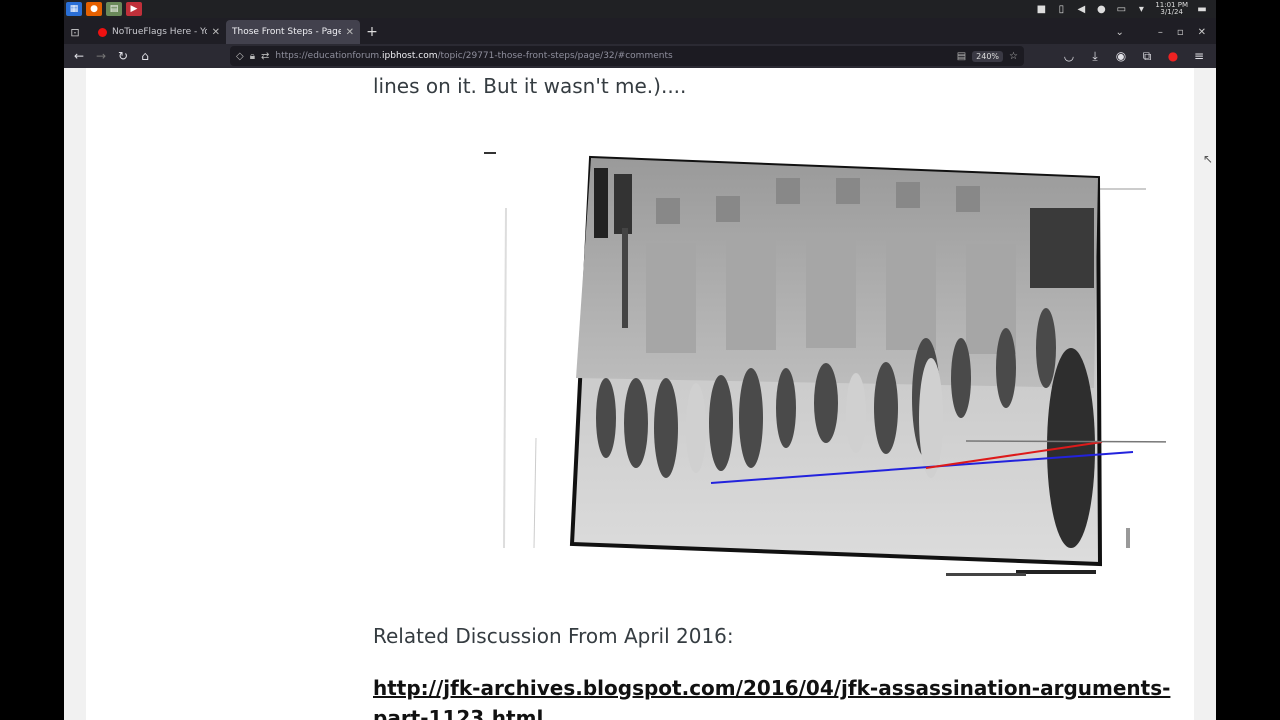 The width and height of the screenshot is (1280, 720). Describe the element at coordinates (1013, 56) in the screenshot. I see `bookmark-star-icon: ☆` at that location.